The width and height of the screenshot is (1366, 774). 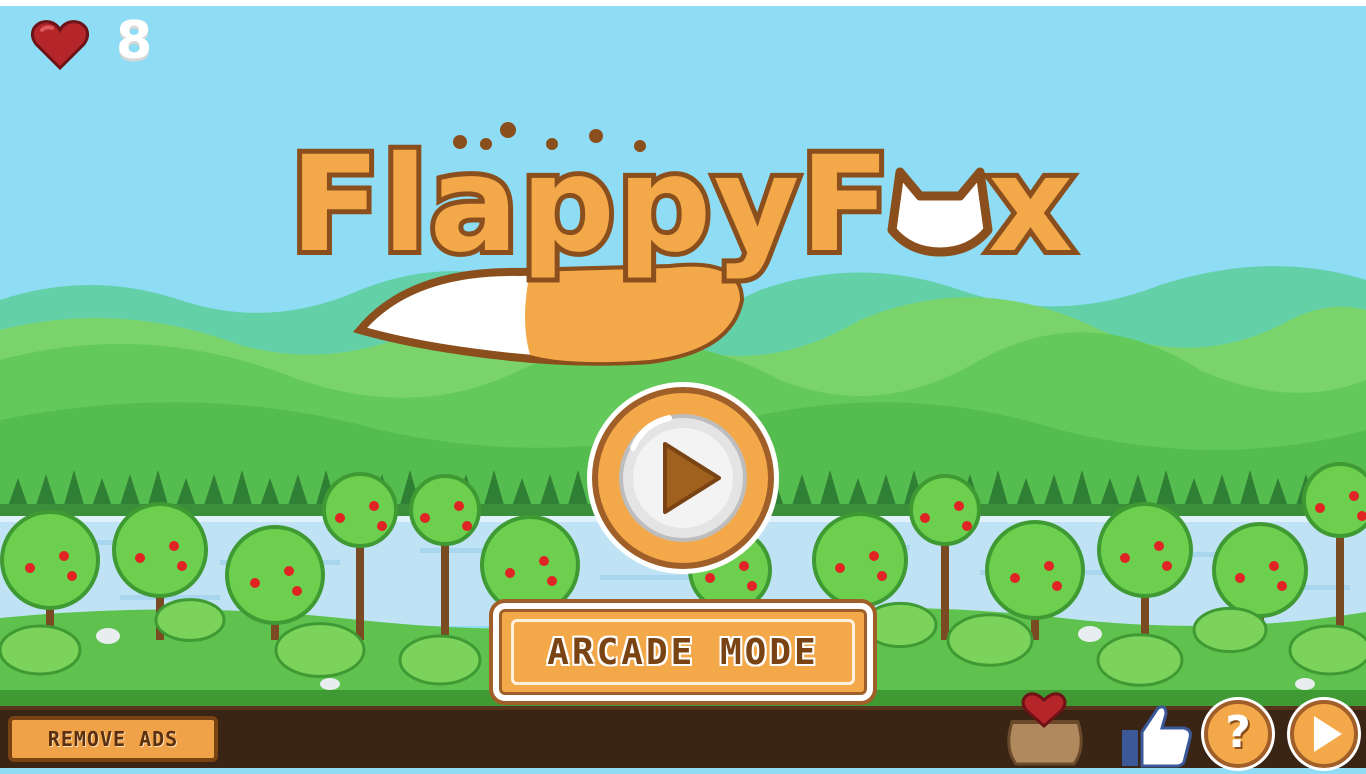 I want to click on help-label: ?, so click(x=1238, y=732).